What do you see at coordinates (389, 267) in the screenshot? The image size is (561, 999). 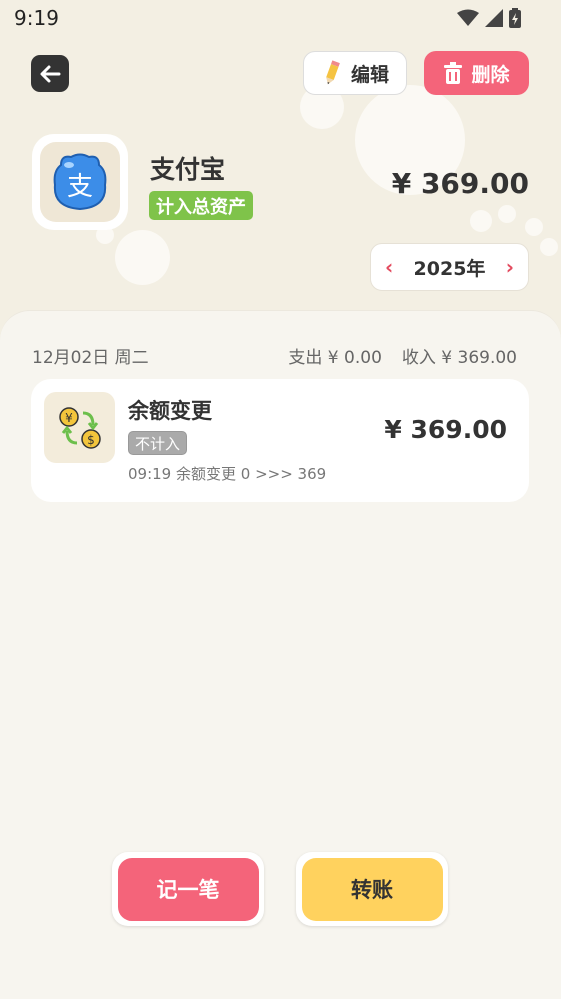 I see `chevron-left-icon: ‹` at bounding box center [389, 267].